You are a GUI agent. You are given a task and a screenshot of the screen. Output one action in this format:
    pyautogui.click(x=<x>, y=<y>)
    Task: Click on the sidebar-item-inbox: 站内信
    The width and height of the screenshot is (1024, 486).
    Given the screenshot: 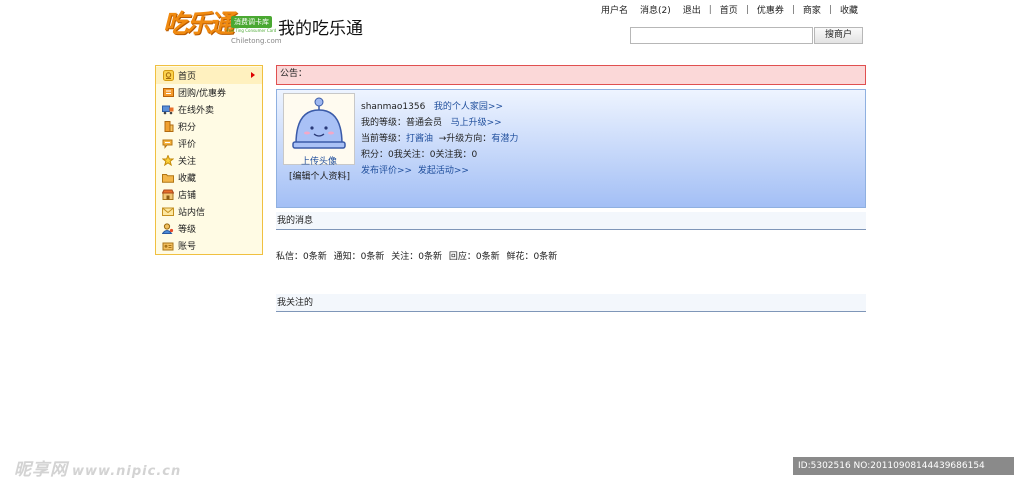 What is the action you would take?
    pyautogui.click(x=209, y=211)
    